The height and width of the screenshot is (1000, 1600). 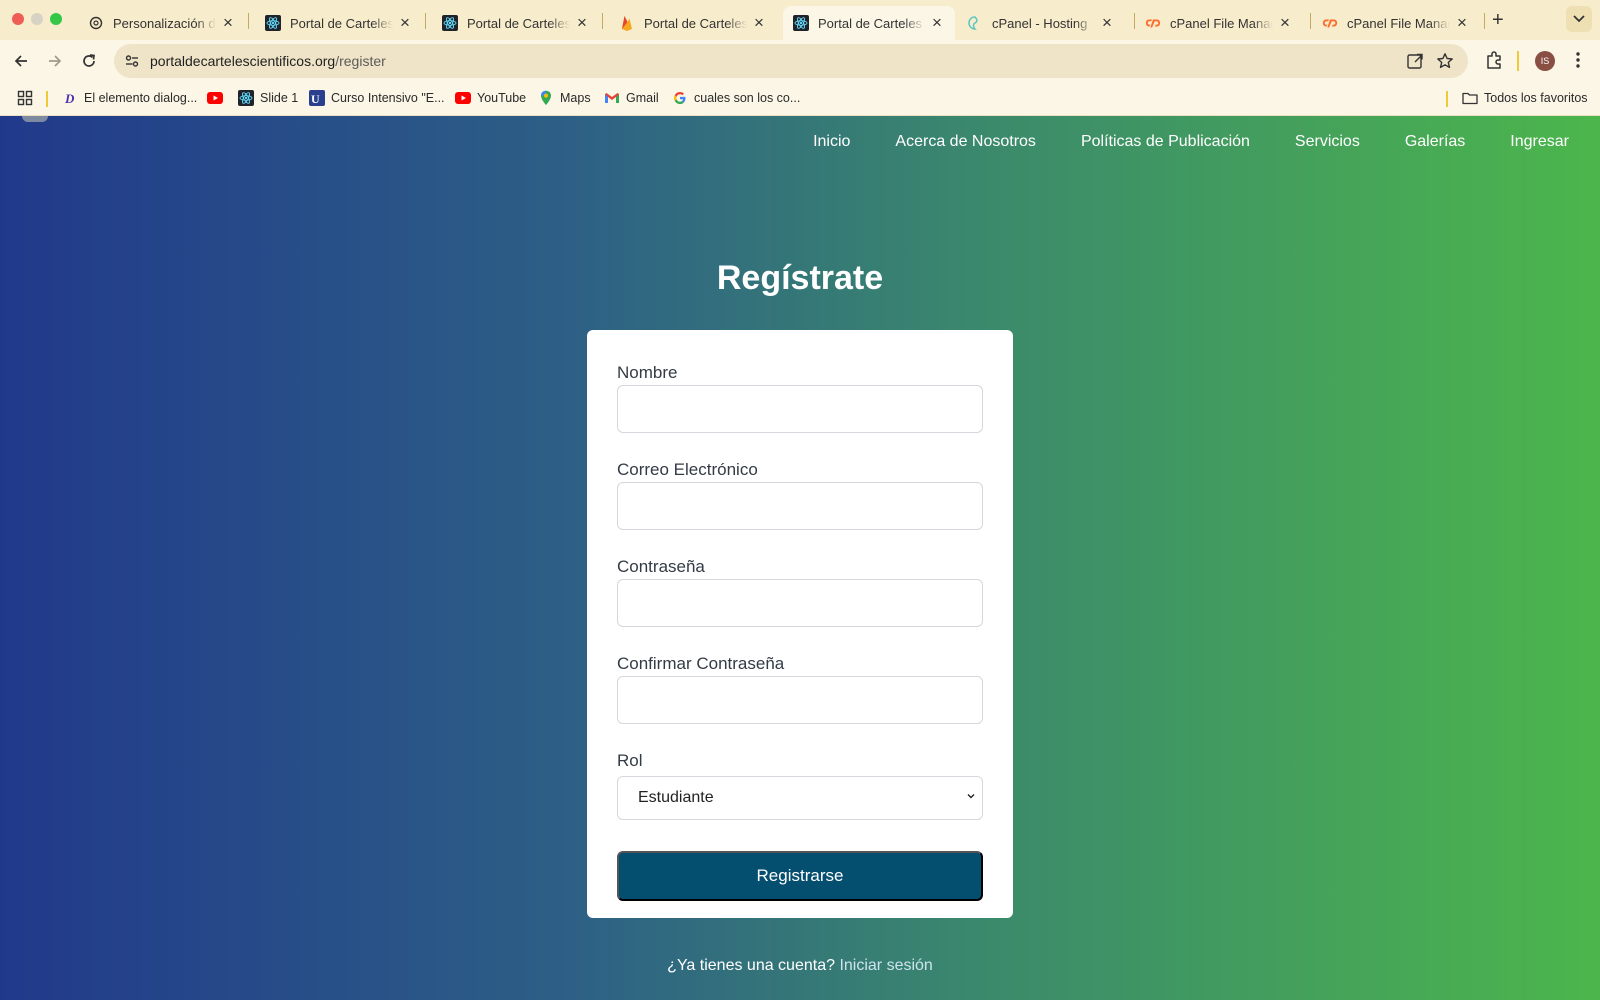 What do you see at coordinates (1525, 98) in the screenshot?
I see `all-bookmarks-folder: Todos los favoritos` at bounding box center [1525, 98].